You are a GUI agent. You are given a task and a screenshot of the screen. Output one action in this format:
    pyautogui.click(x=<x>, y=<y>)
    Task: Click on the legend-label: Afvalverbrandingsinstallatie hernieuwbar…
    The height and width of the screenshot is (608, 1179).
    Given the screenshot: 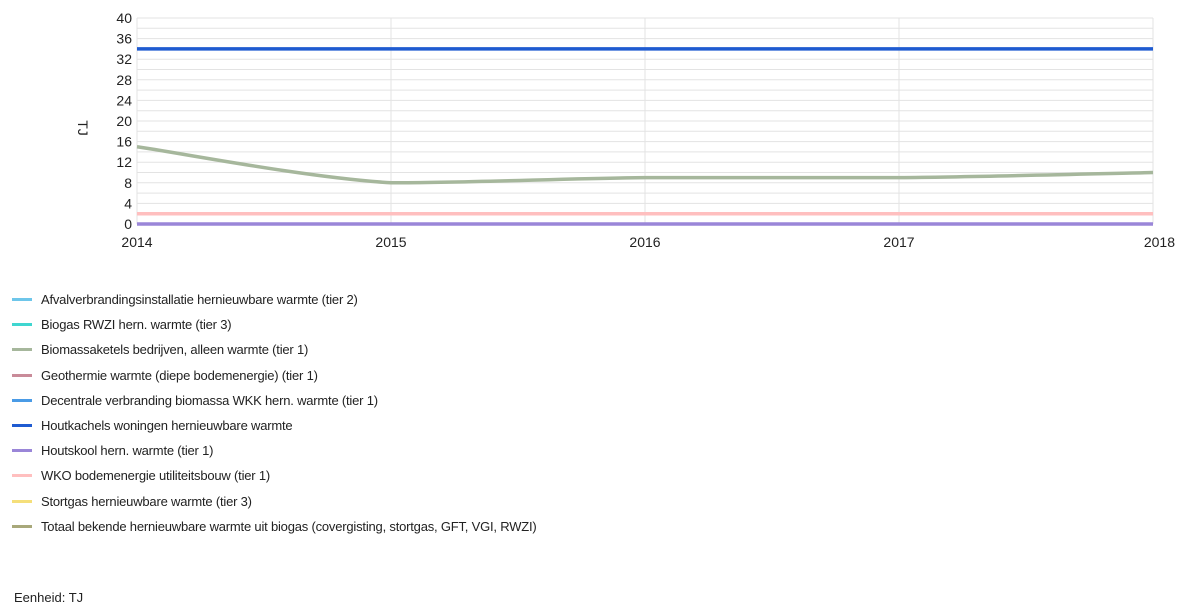 What is the action you would take?
    pyautogui.click(x=199, y=300)
    